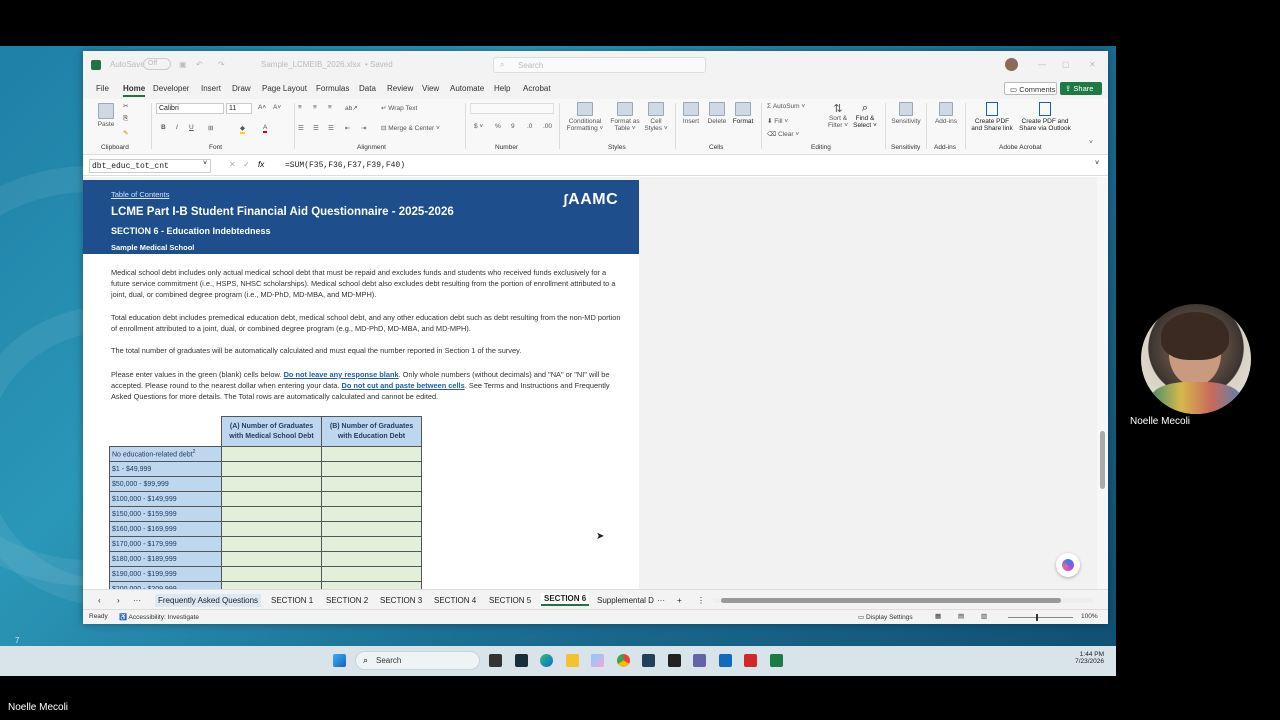  Describe the element at coordinates (301, 128) in the screenshot. I see `align-left-icon: ☰` at that location.